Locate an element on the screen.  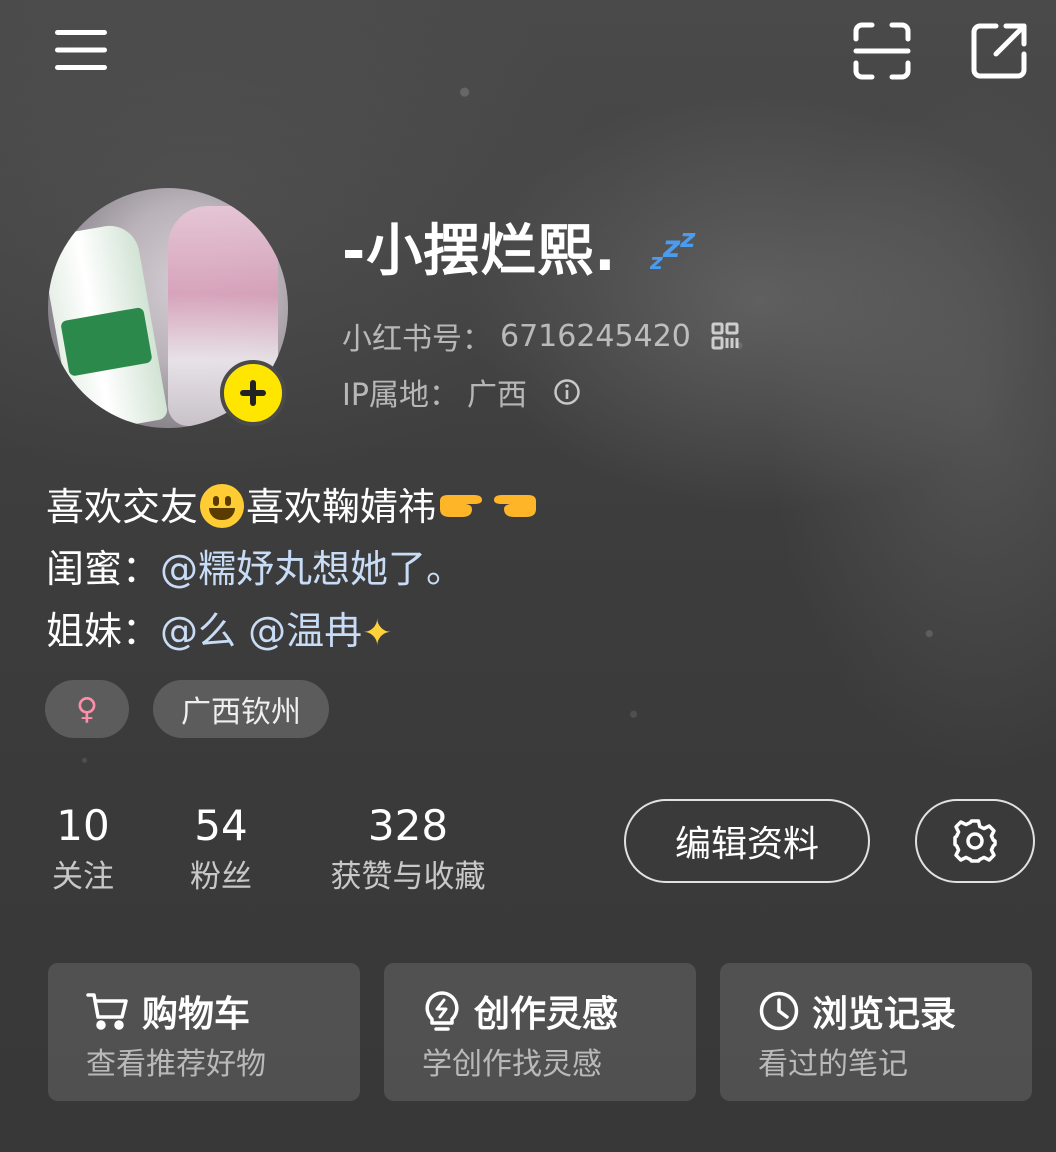
female-icon: ♀ is located at coordinates (87, 709).